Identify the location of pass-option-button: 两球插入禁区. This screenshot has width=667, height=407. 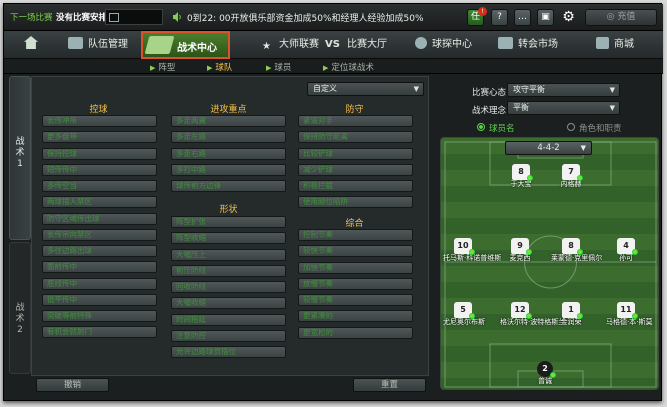
(99, 202).